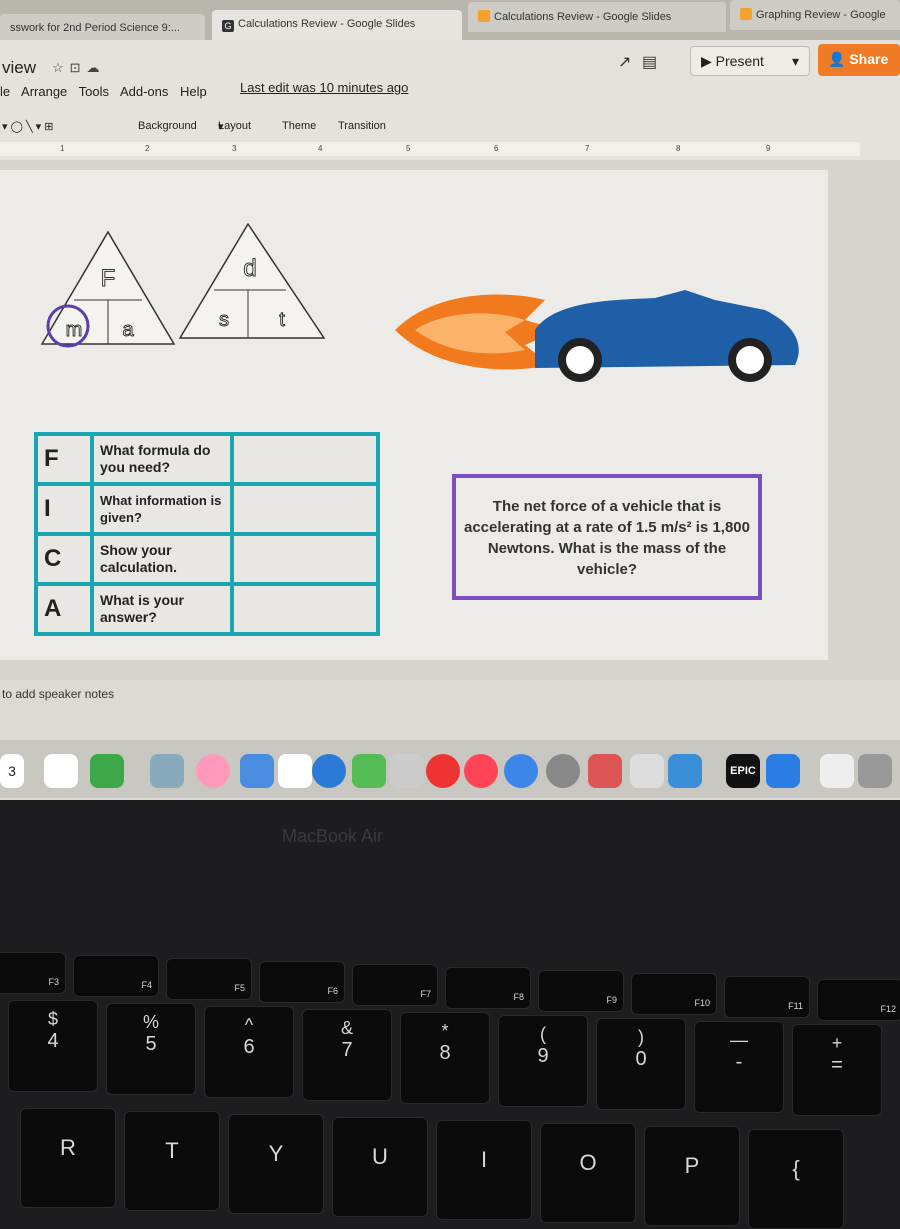 This screenshot has width=900, height=1229. Describe the element at coordinates (795, 61) in the screenshot. I see `chevron-down-icon: ▾` at that location.